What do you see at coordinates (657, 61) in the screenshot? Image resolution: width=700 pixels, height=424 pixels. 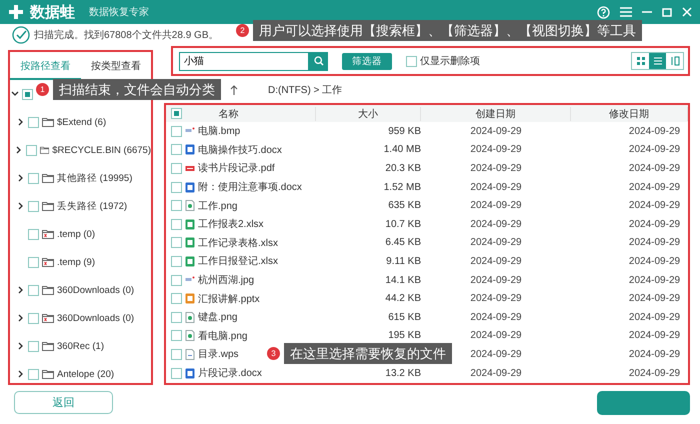 I see `view-mode-button` at bounding box center [657, 61].